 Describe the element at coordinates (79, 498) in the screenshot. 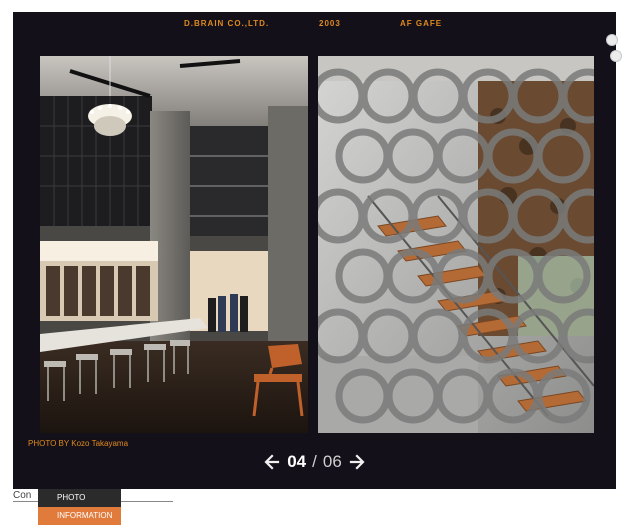

I see `menu-item-photo: PHOTO` at that location.